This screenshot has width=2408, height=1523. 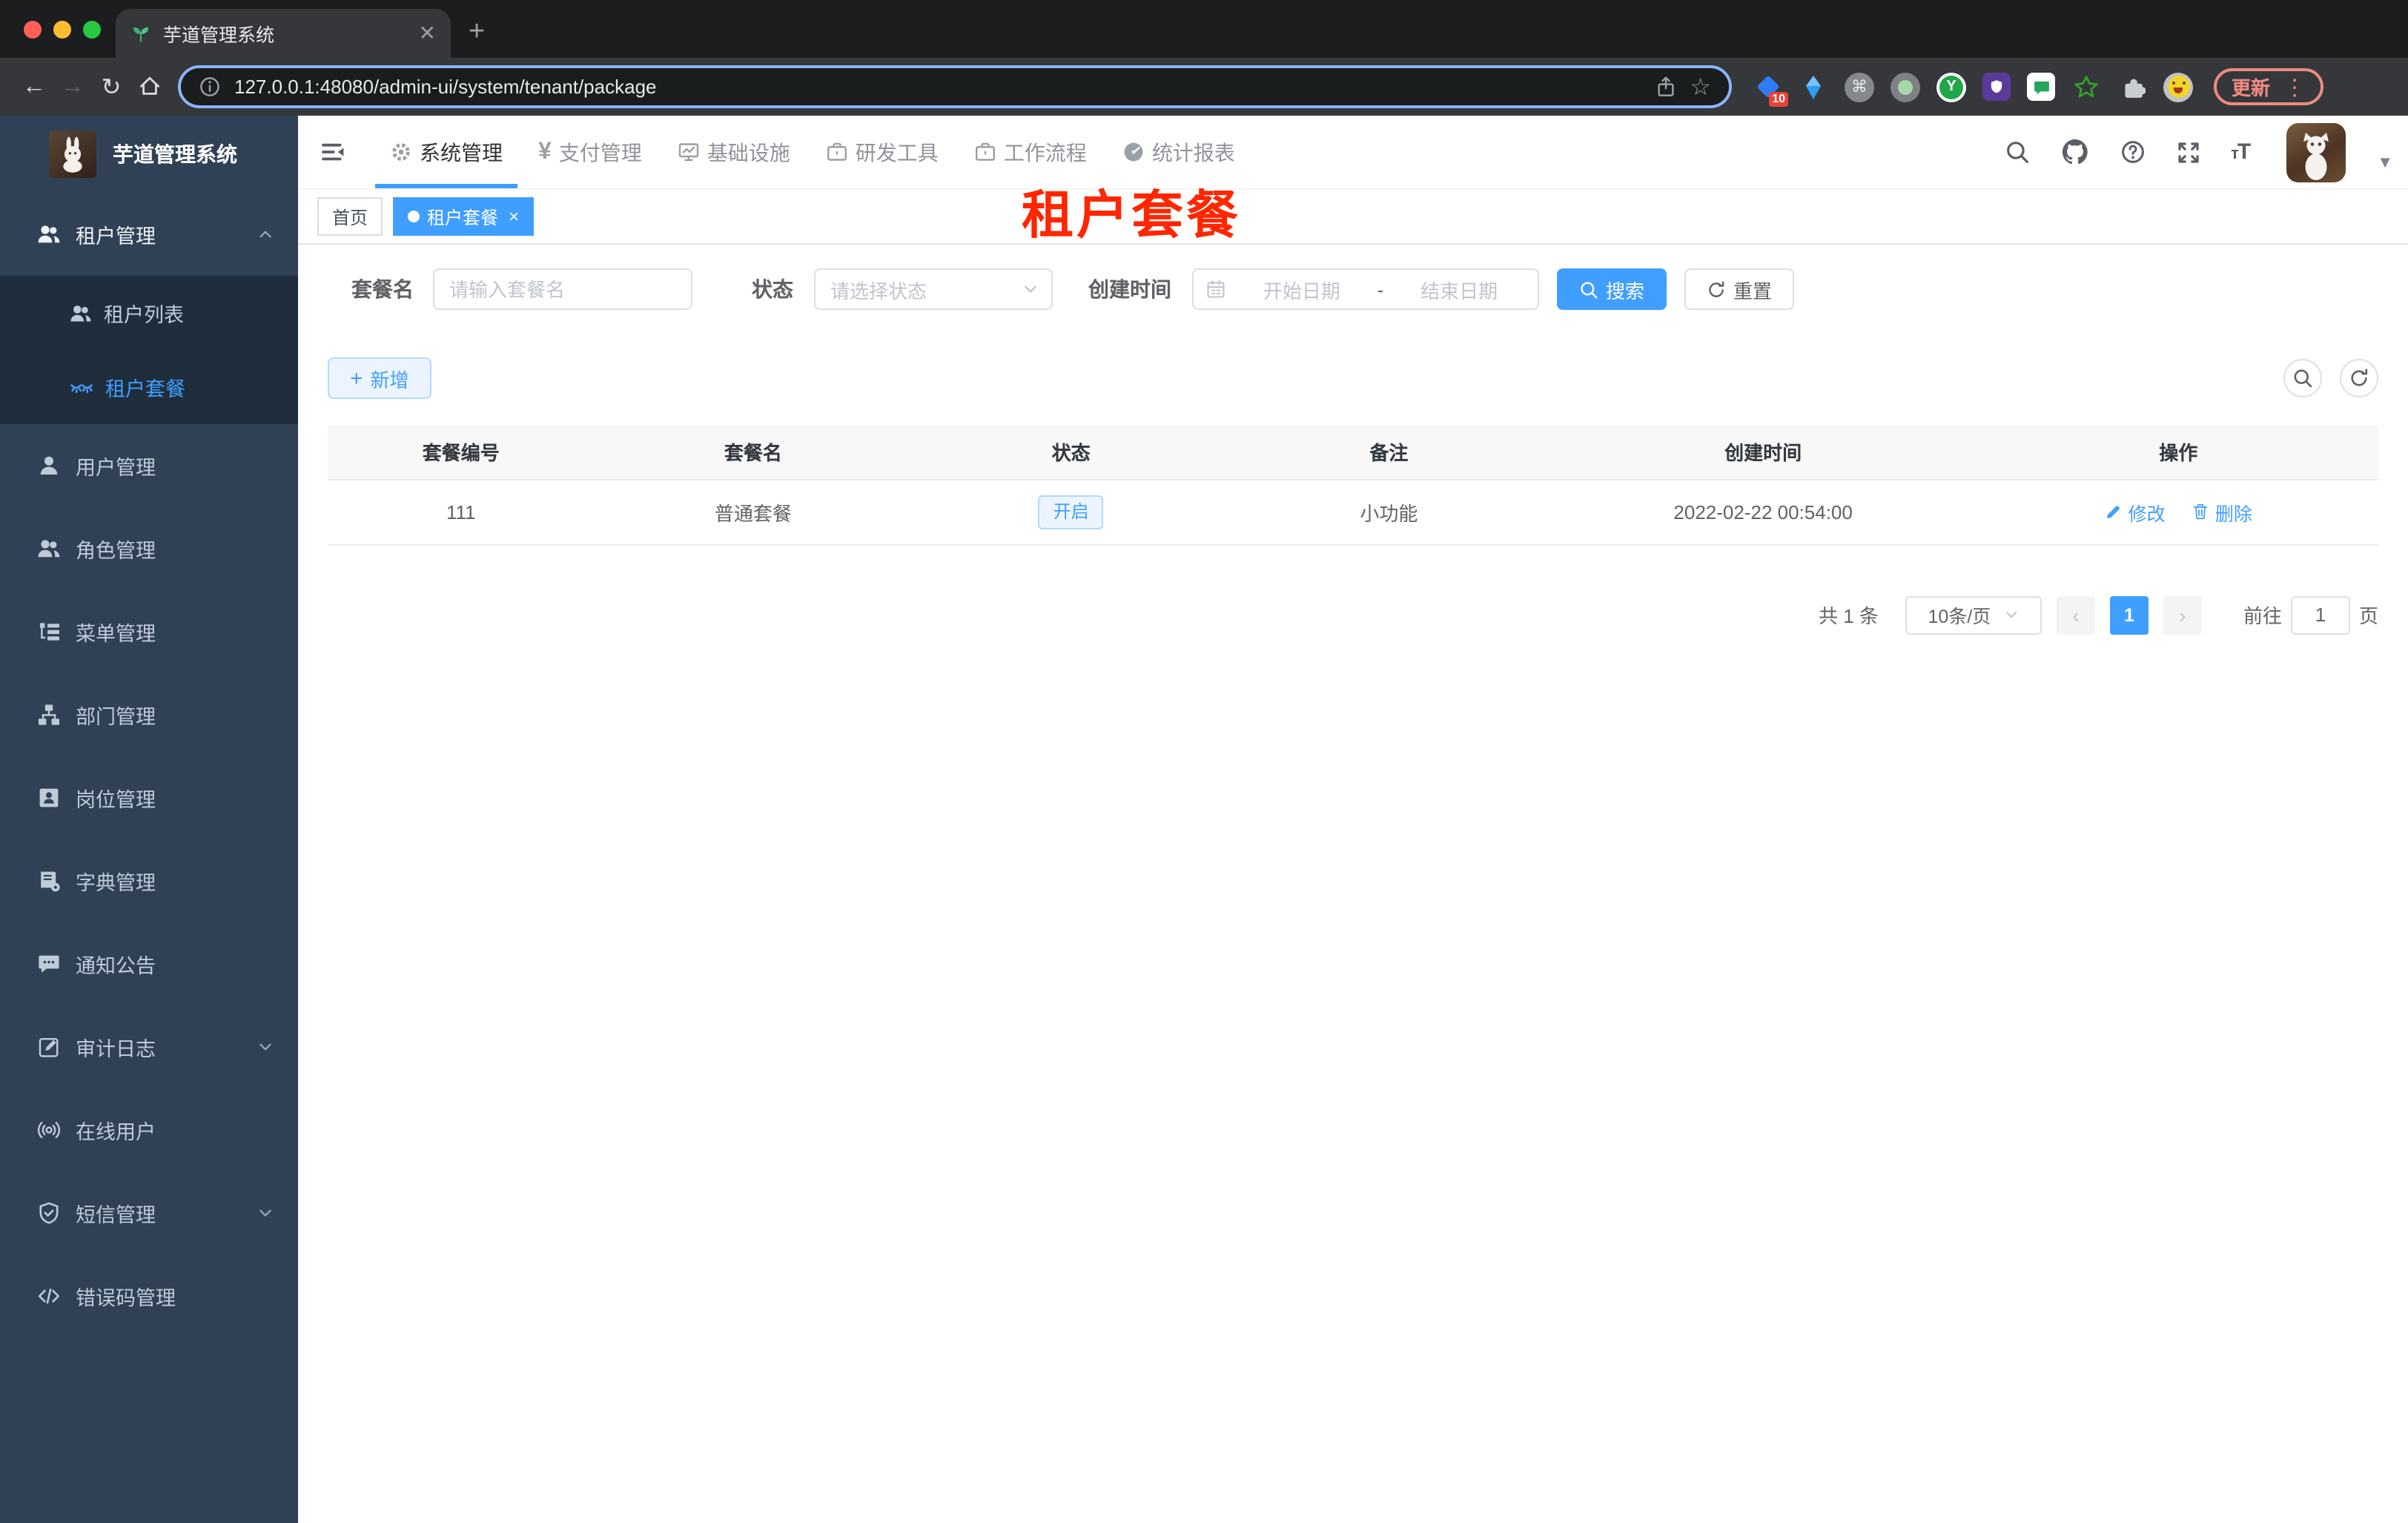 What do you see at coordinates (2086, 87) in the screenshot?
I see `star-extension-icon` at bounding box center [2086, 87].